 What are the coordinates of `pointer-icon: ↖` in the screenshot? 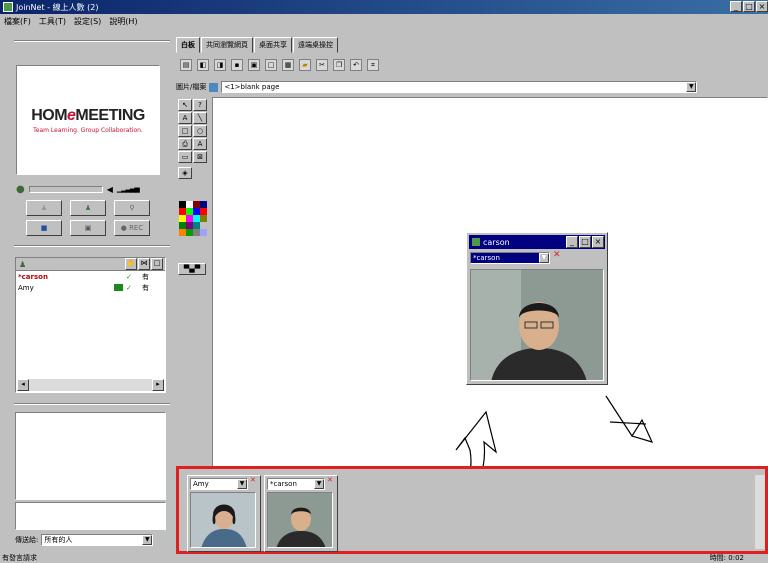 It's located at (185, 105).